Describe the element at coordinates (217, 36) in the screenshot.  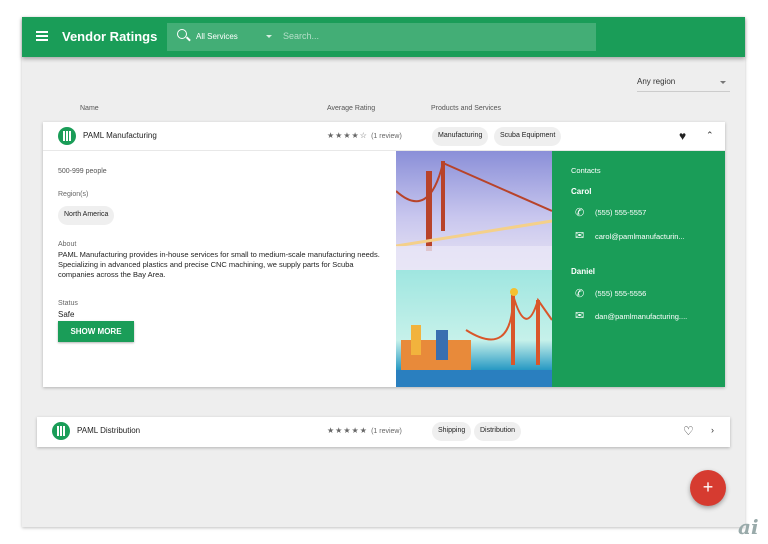
I see `service-filter: All Services` at that location.